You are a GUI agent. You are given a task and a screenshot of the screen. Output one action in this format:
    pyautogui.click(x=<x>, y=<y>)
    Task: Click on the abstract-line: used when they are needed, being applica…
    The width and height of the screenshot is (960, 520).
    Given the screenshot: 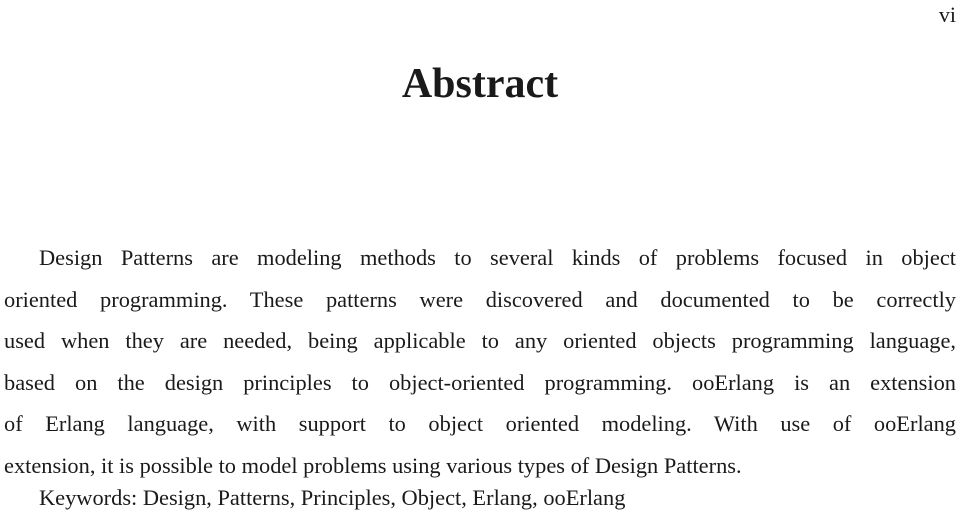 What is the action you would take?
    pyautogui.click(x=480, y=340)
    